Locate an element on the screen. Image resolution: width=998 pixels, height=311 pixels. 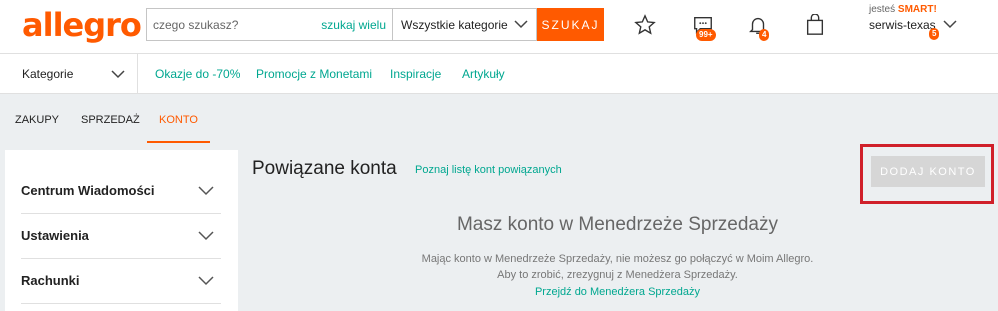
category-select: Wszystkie kategorie is located at coordinates (464, 24).